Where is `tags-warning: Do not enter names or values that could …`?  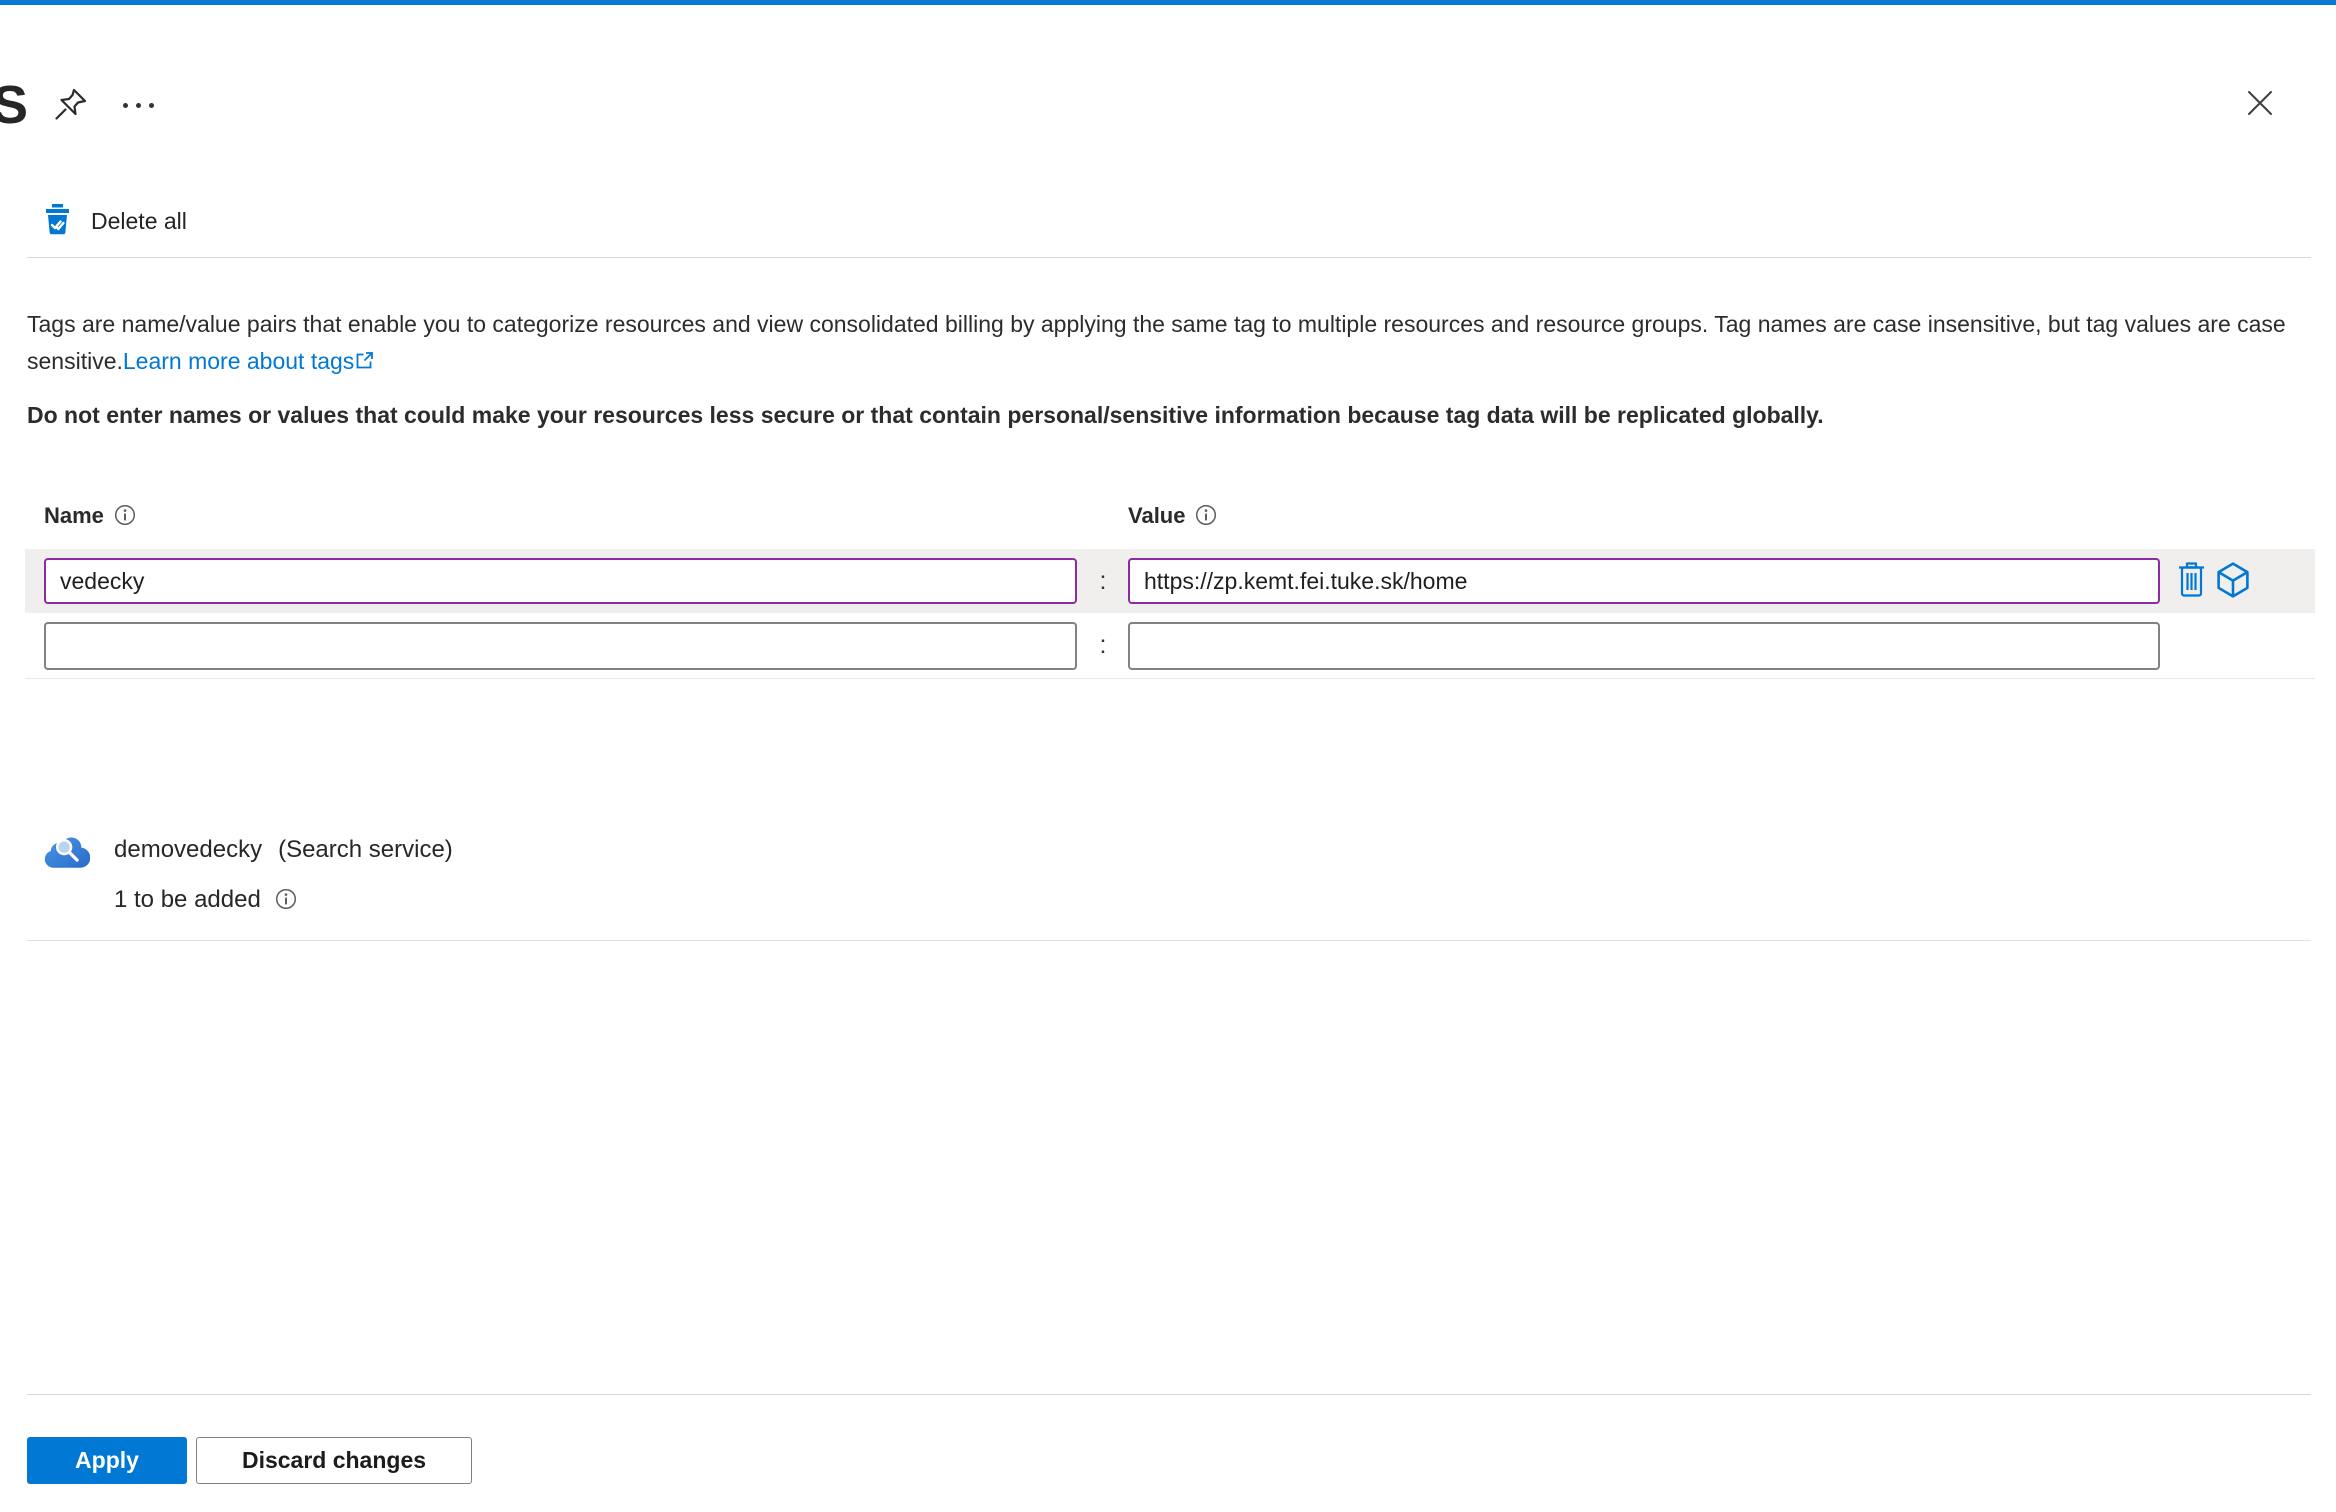
tags-warning: Do not enter names or values that could … is located at coordinates (925, 415).